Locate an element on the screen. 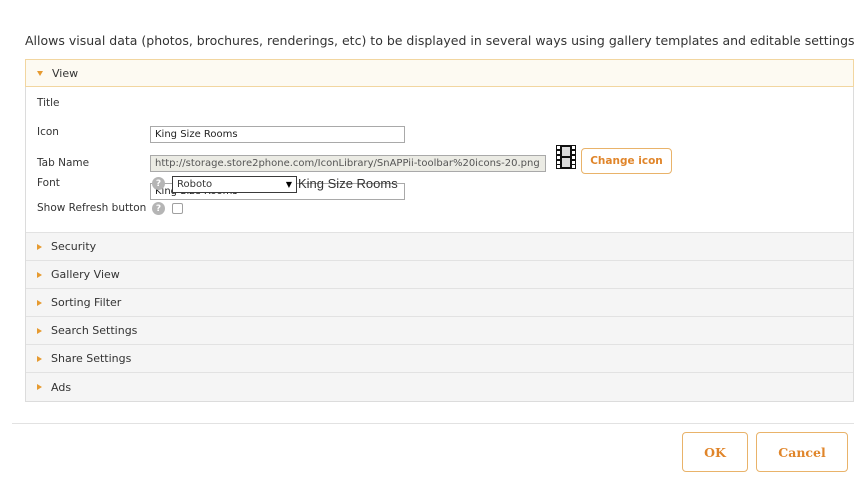 The height and width of the screenshot is (478, 854). caret-down-icon is located at coordinates (40, 73).